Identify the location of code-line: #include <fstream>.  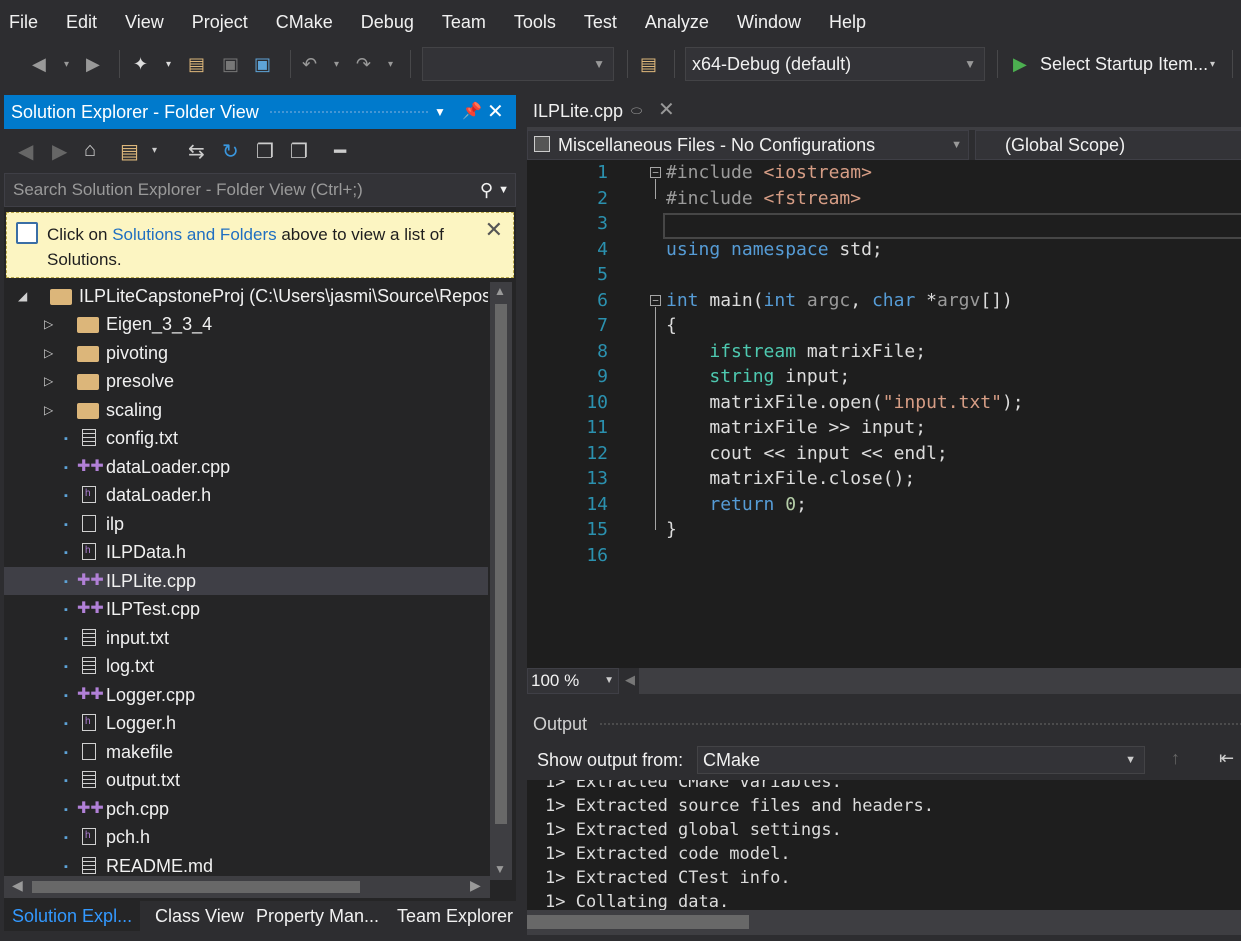
(763, 199).